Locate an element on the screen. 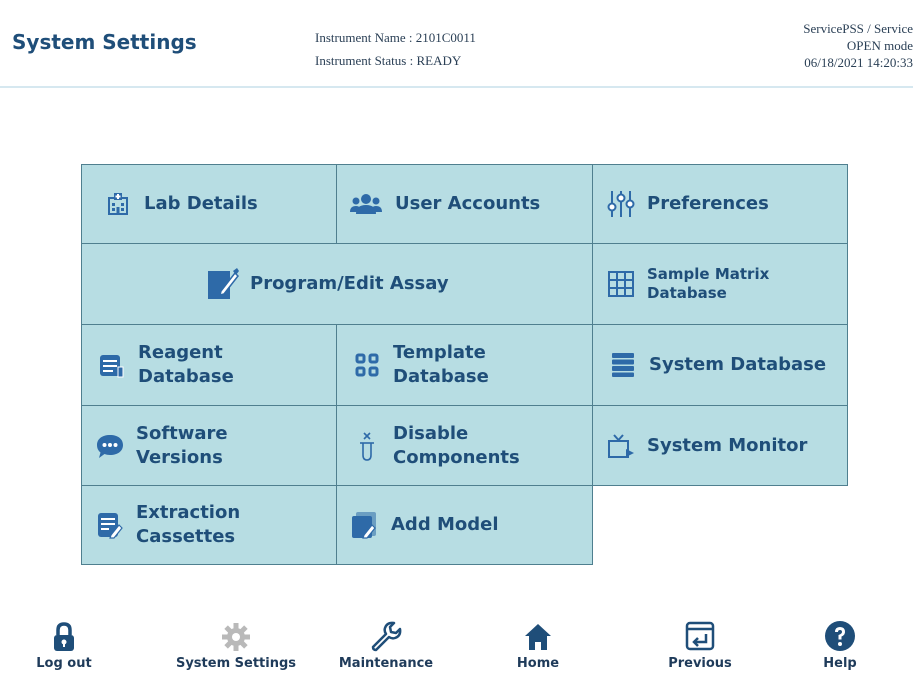 The image size is (913, 688). reagent-line2: Database is located at coordinates (186, 376).